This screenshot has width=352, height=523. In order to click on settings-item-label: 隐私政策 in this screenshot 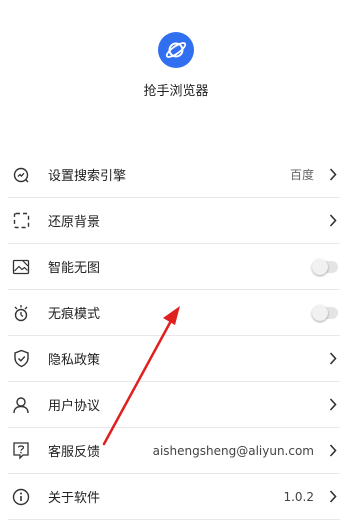, I will do `click(74, 360)`.